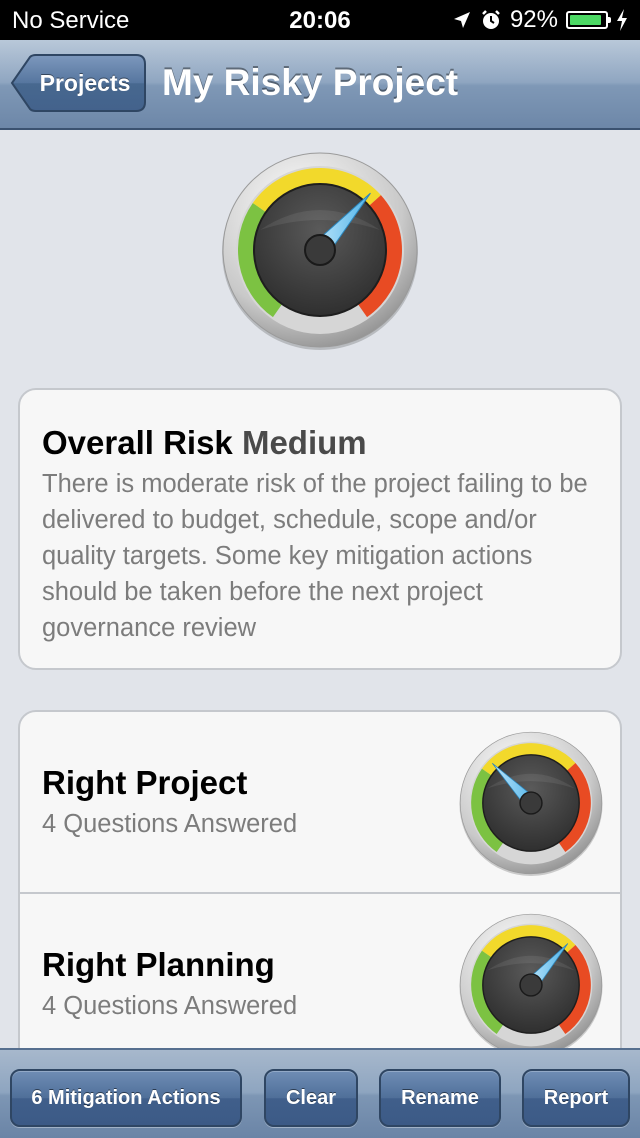 Image resolution: width=640 pixels, height=1138 pixels. What do you see at coordinates (533, 19) in the screenshot?
I see `battery-percent: 92%` at bounding box center [533, 19].